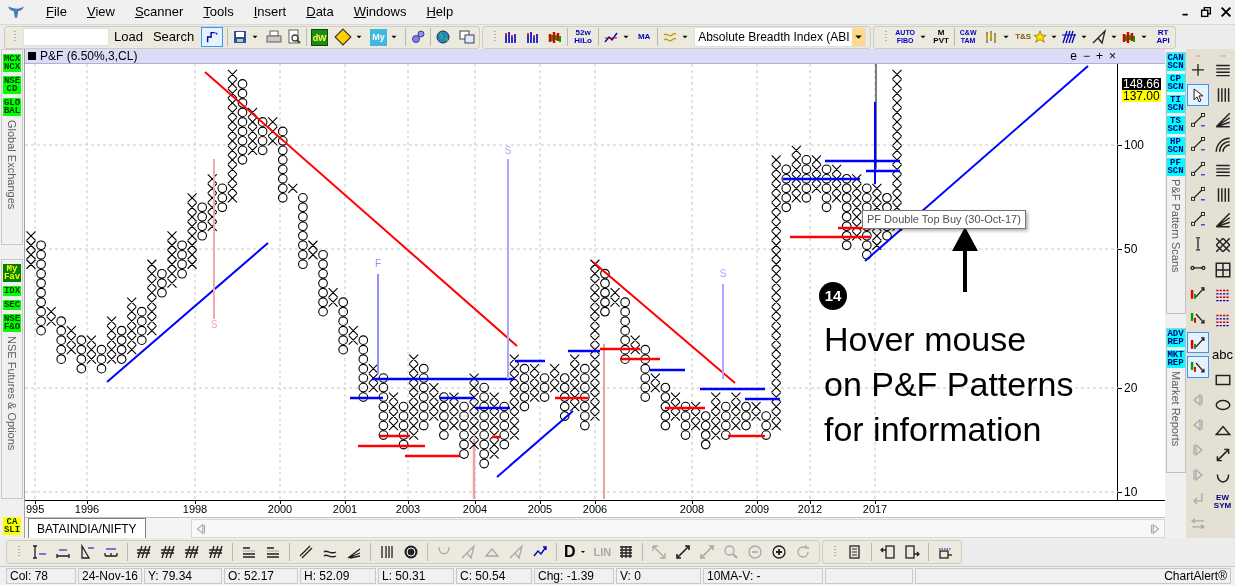 The image size is (1235, 585). Describe the element at coordinates (87, 552) in the screenshot. I see `angle-measure-icon` at that location.